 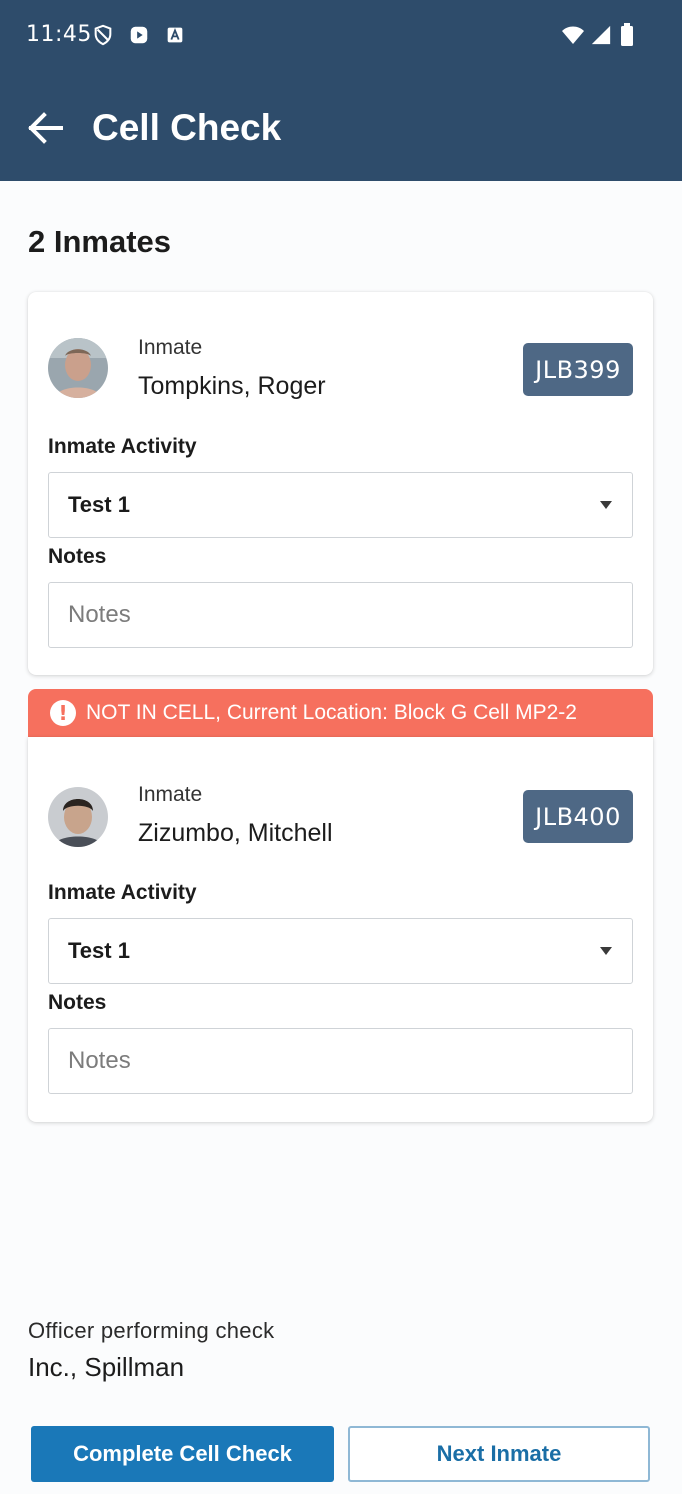 What do you see at coordinates (578, 816) in the screenshot?
I see `inmate-id-badge: JLB400` at bounding box center [578, 816].